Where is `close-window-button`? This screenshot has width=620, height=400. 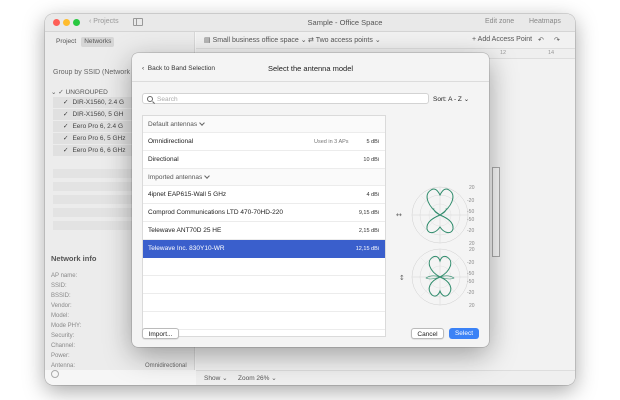
close-window-button is located at coordinates (56, 22).